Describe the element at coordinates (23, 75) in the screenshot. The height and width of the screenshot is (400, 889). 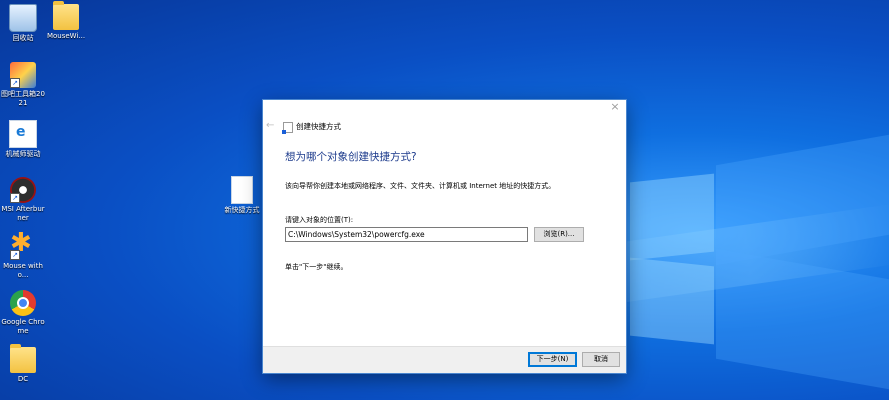
I see `toolbox-icon: ↗` at that location.